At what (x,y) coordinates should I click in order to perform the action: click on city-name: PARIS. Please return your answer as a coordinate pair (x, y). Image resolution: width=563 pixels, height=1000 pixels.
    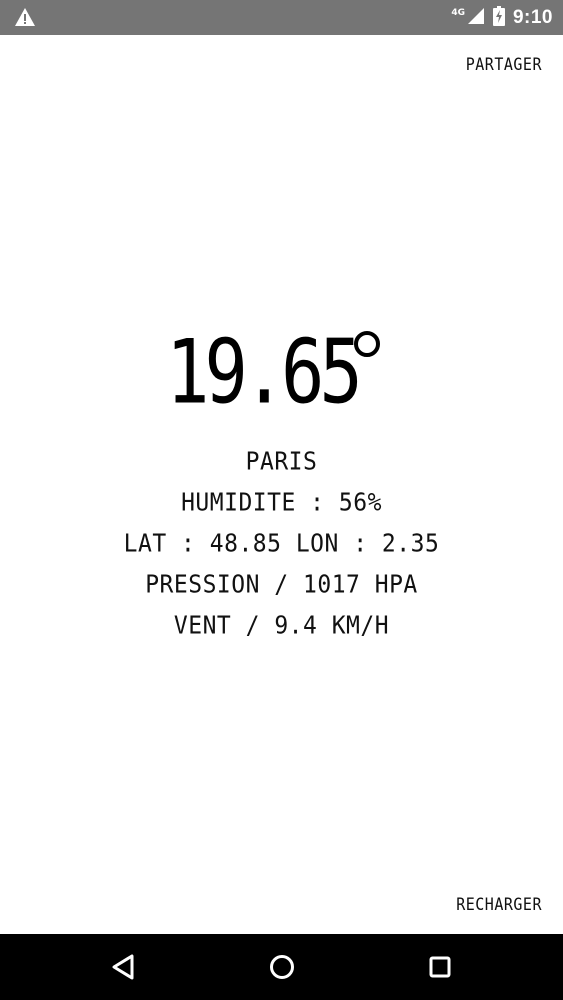
    Looking at the image, I should click on (281, 462).